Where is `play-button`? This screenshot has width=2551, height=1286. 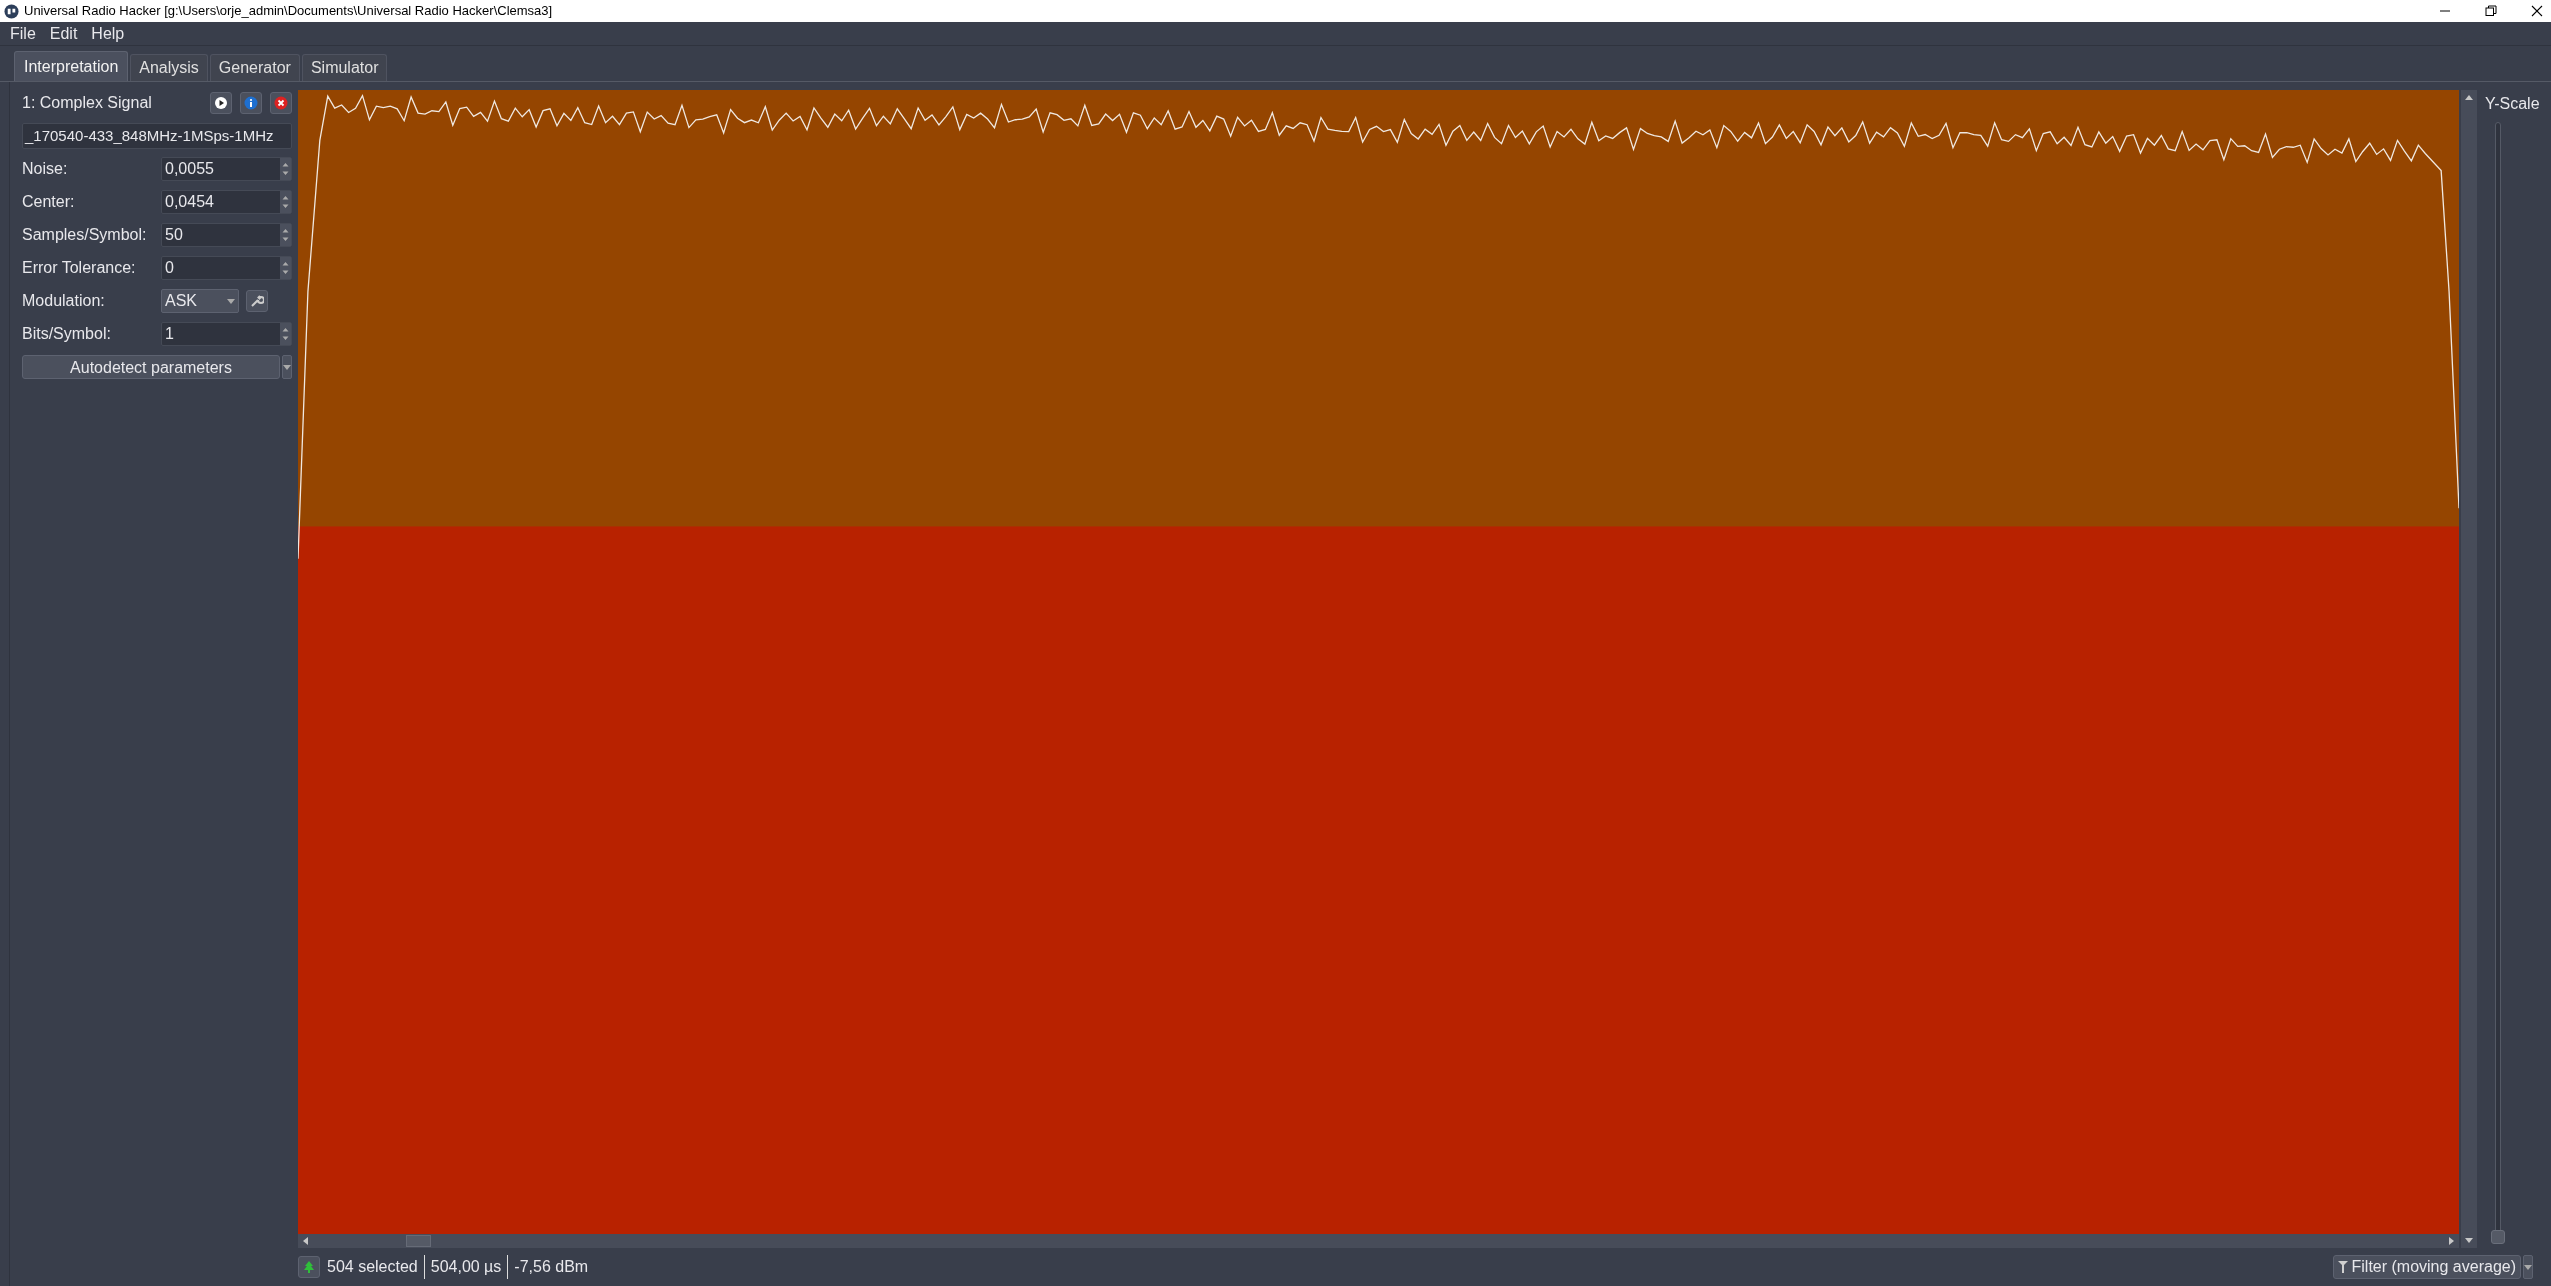
play-button is located at coordinates (221, 103).